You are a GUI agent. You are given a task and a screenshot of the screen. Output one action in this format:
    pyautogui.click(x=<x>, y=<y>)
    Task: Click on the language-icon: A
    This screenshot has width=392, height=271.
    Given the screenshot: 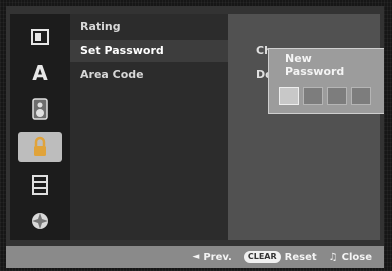 What is the action you would take?
    pyautogui.click(x=40, y=73)
    